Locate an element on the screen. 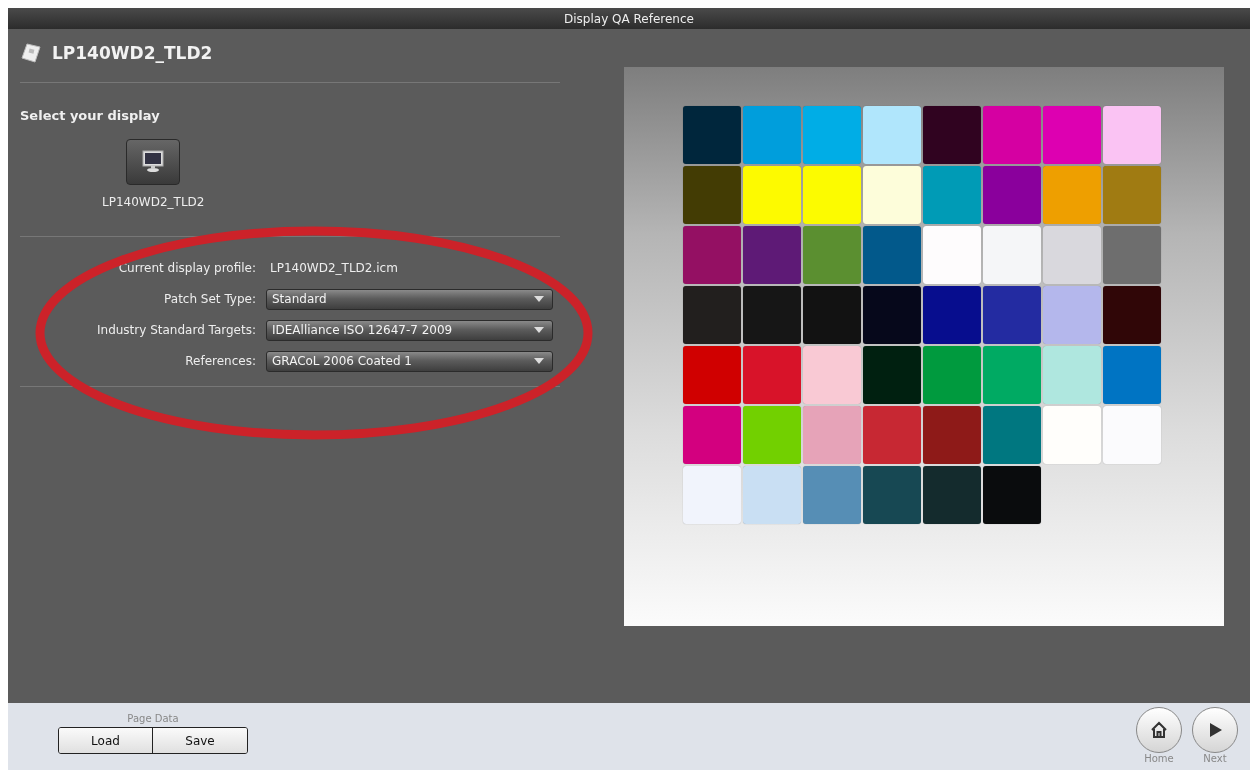 The image size is (1250, 770). profile-value: LP140WD2_TLD2.icm is located at coordinates (333, 268).